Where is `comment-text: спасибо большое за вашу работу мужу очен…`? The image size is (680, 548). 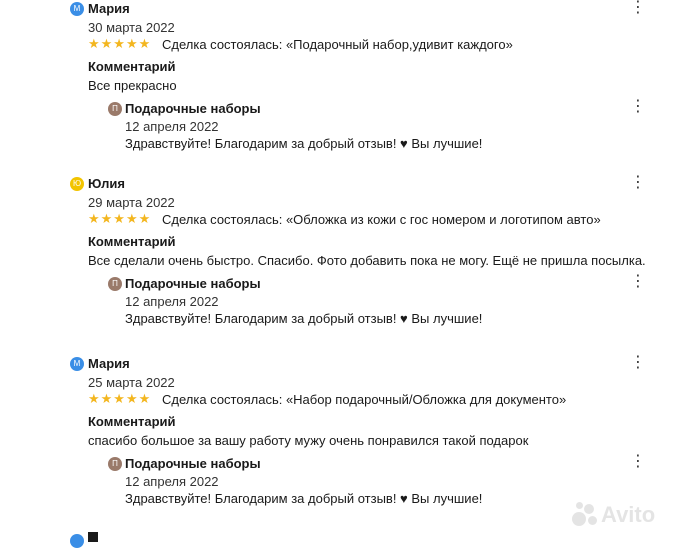
comment-text: спасибо большое за вашу работу мужу очен… is located at coordinates (308, 440).